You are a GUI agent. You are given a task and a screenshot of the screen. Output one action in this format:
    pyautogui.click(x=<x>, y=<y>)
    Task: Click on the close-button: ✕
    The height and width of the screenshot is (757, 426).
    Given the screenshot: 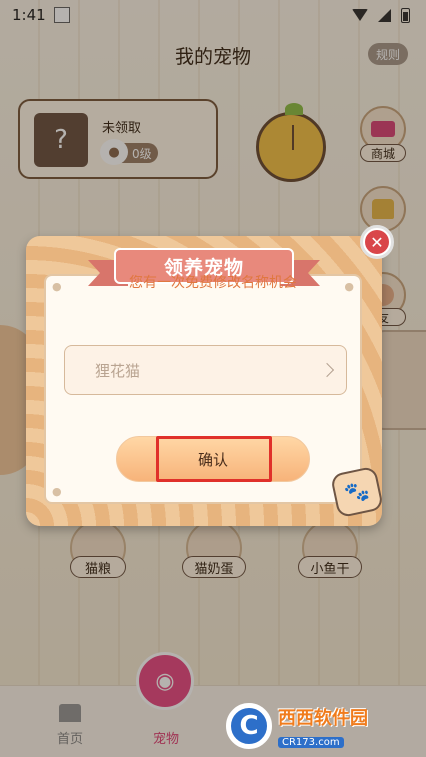 What is the action you would take?
    pyautogui.click(x=377, y=242)
    